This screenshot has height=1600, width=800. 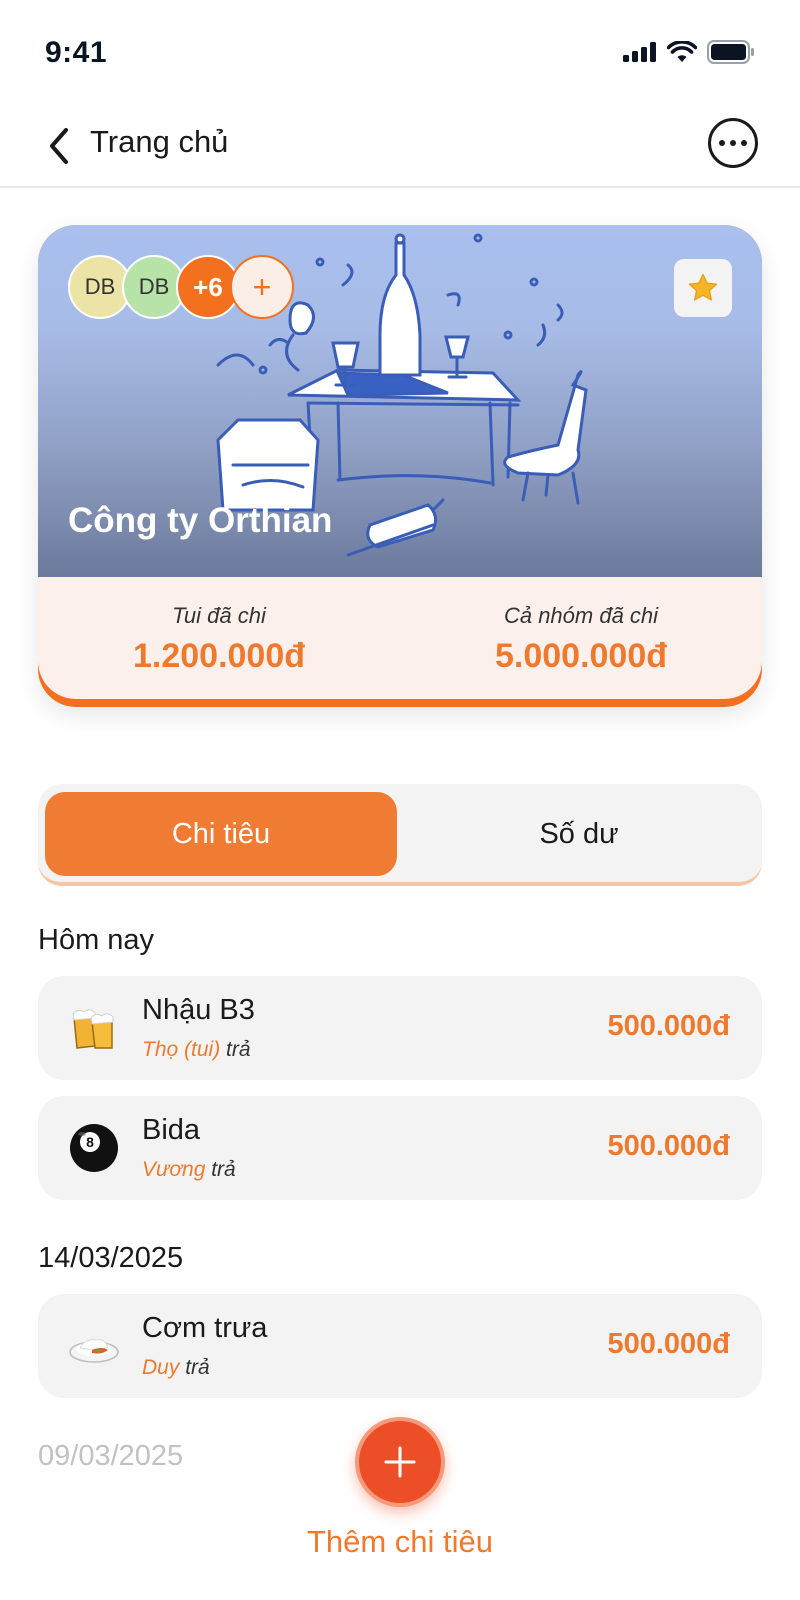 I want to click on my-spent-value: 1.200.000đ, so click(x=219, y=656).